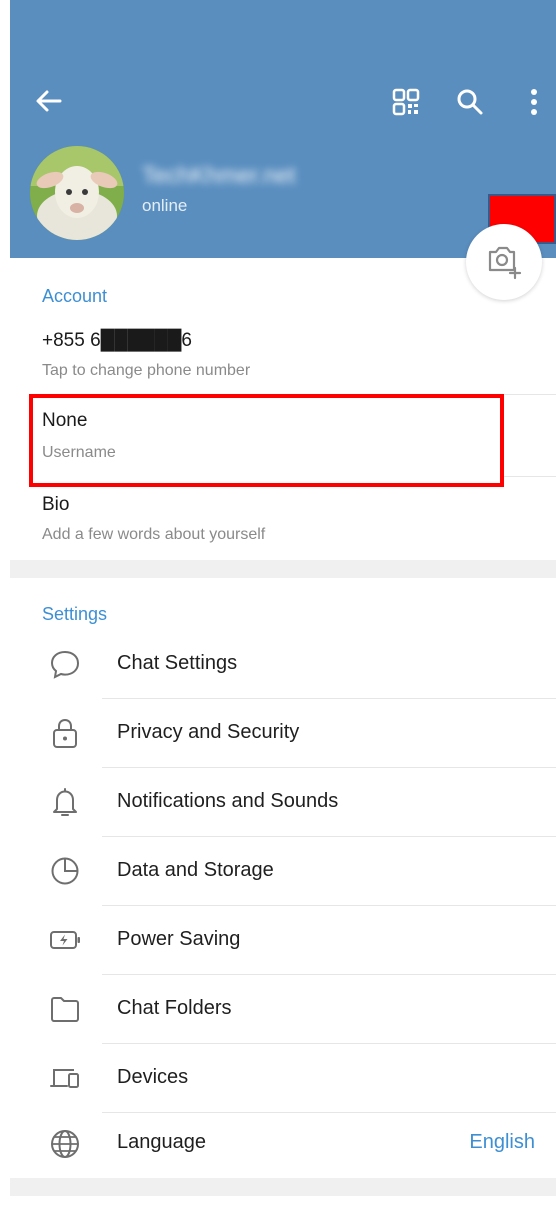 This screenshot has width=556, height=1206. What do you see at coordinates (283, 1201) in the screenshot?
I see `next-section-edge` at bounding box center [283, 1201].